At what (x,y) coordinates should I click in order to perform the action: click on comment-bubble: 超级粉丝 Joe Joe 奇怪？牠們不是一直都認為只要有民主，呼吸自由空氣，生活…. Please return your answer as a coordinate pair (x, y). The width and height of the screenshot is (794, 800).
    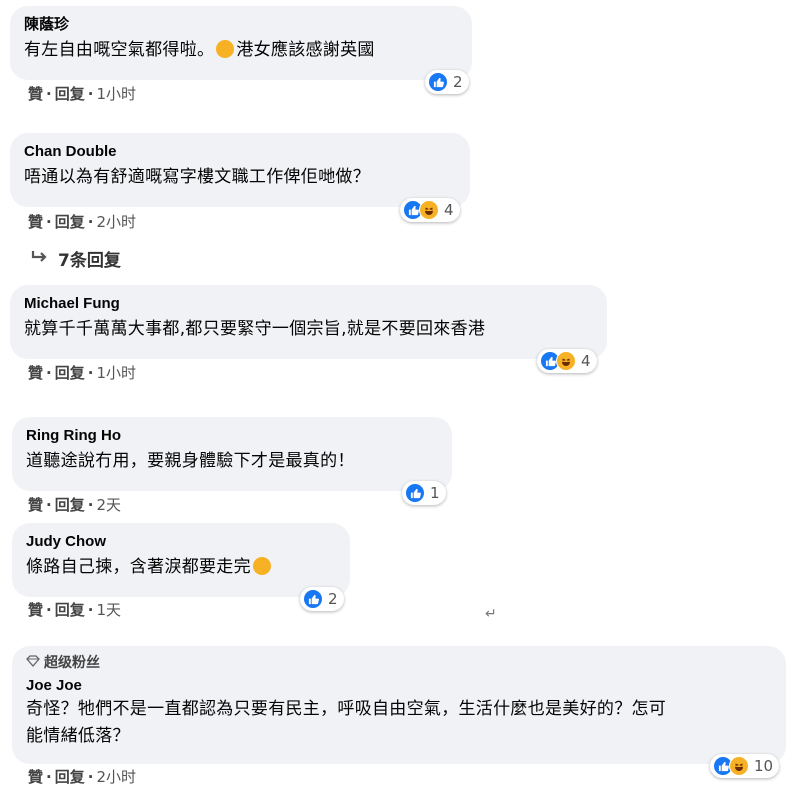
    Looking at the image, I should click on (399, 705).